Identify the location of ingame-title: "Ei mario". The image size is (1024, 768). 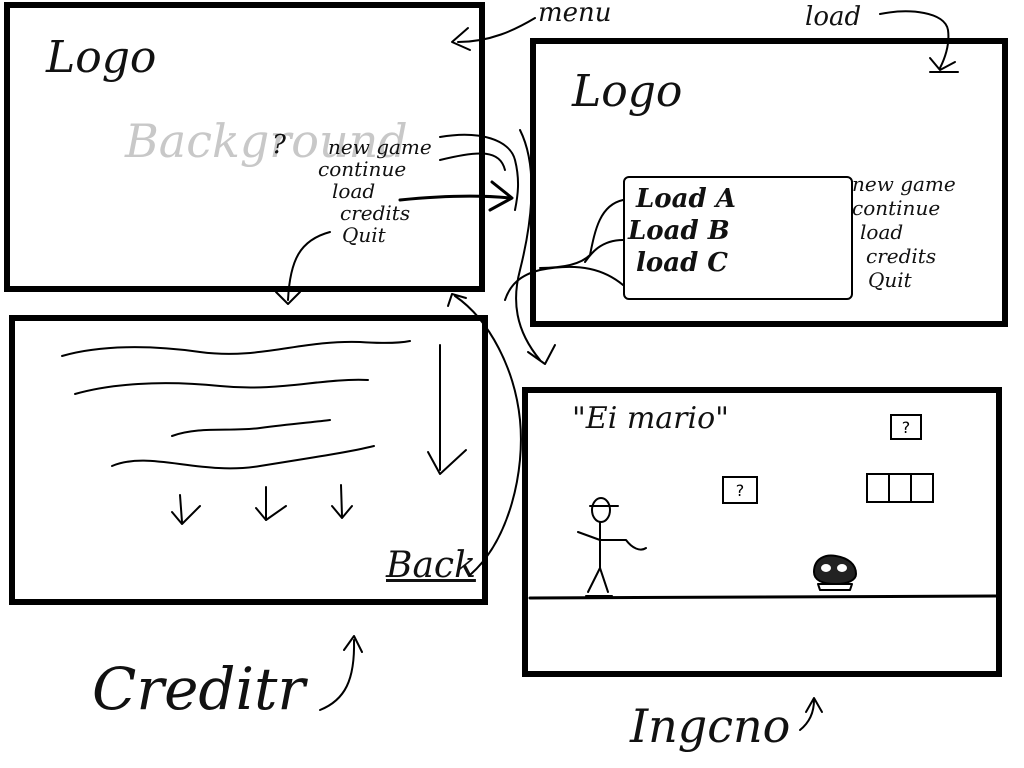
(650, 418).